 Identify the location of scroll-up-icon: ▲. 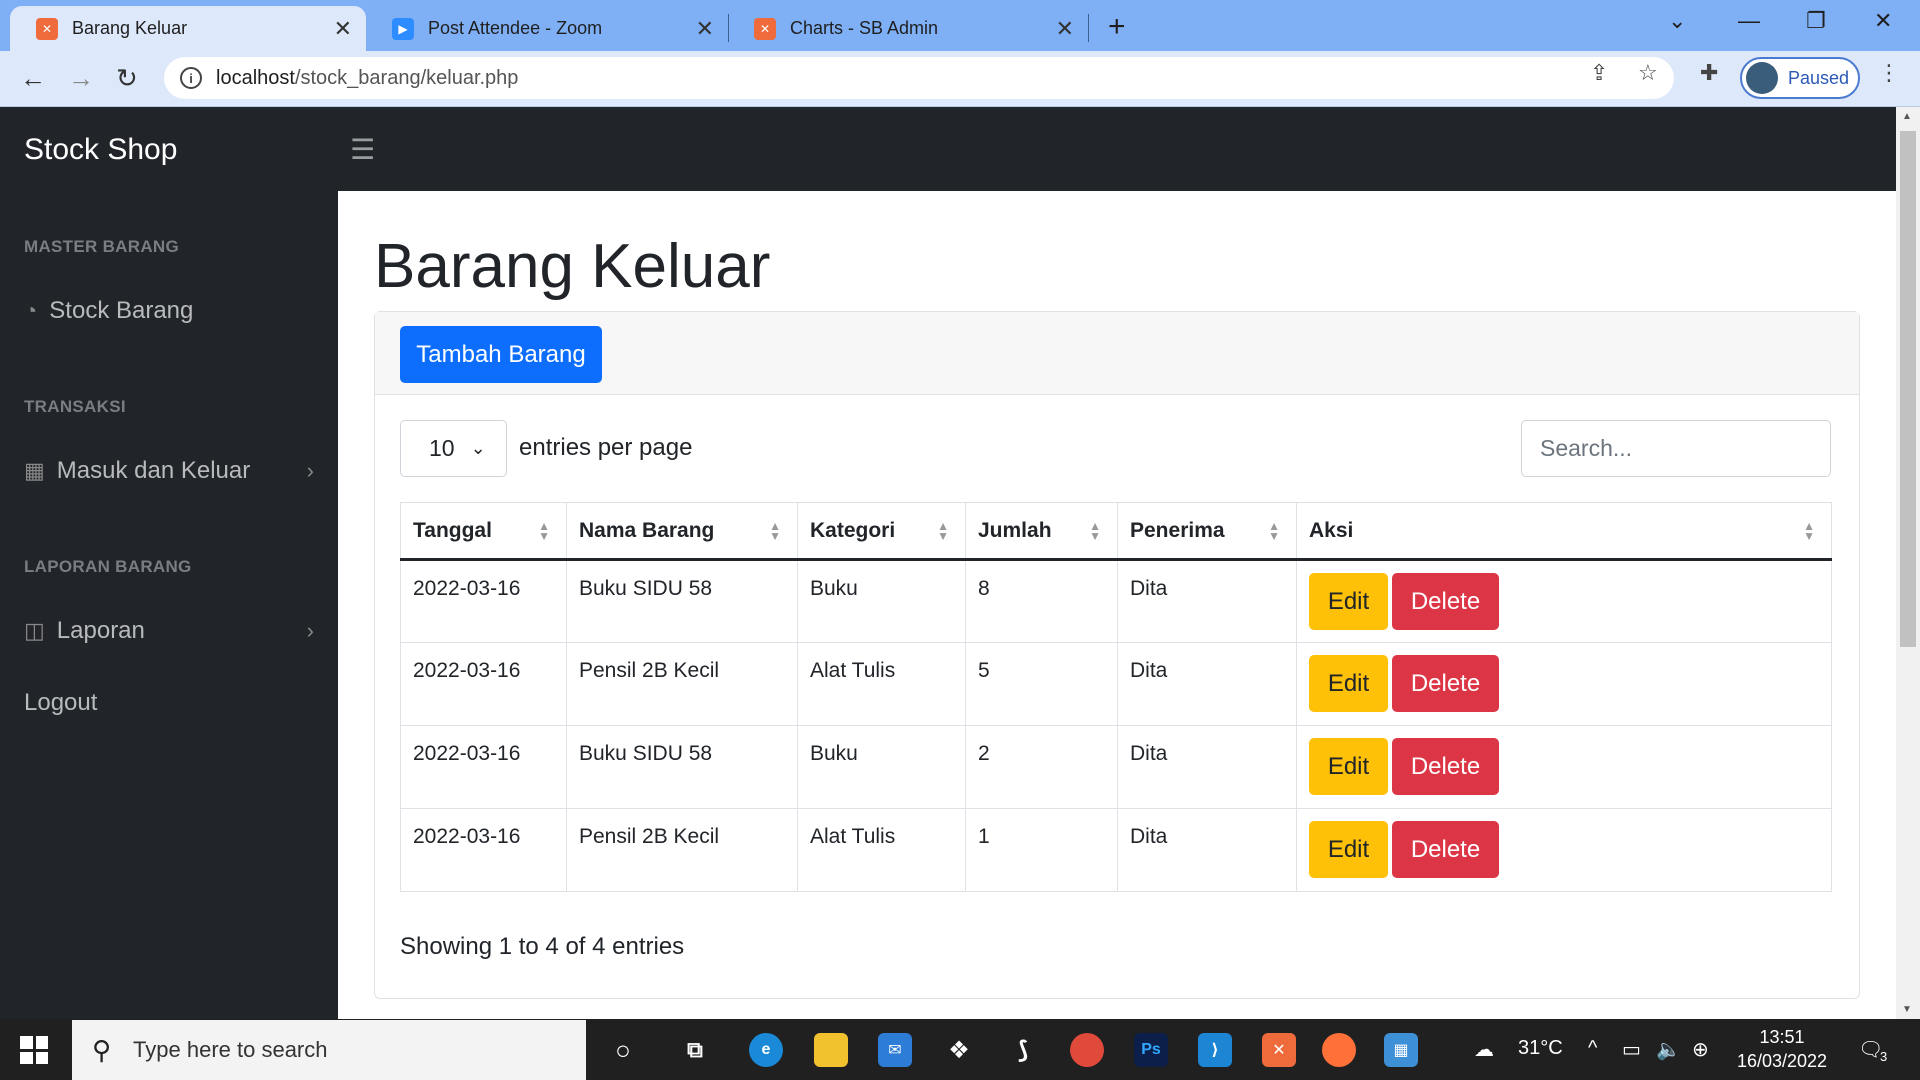
(1907, 116).